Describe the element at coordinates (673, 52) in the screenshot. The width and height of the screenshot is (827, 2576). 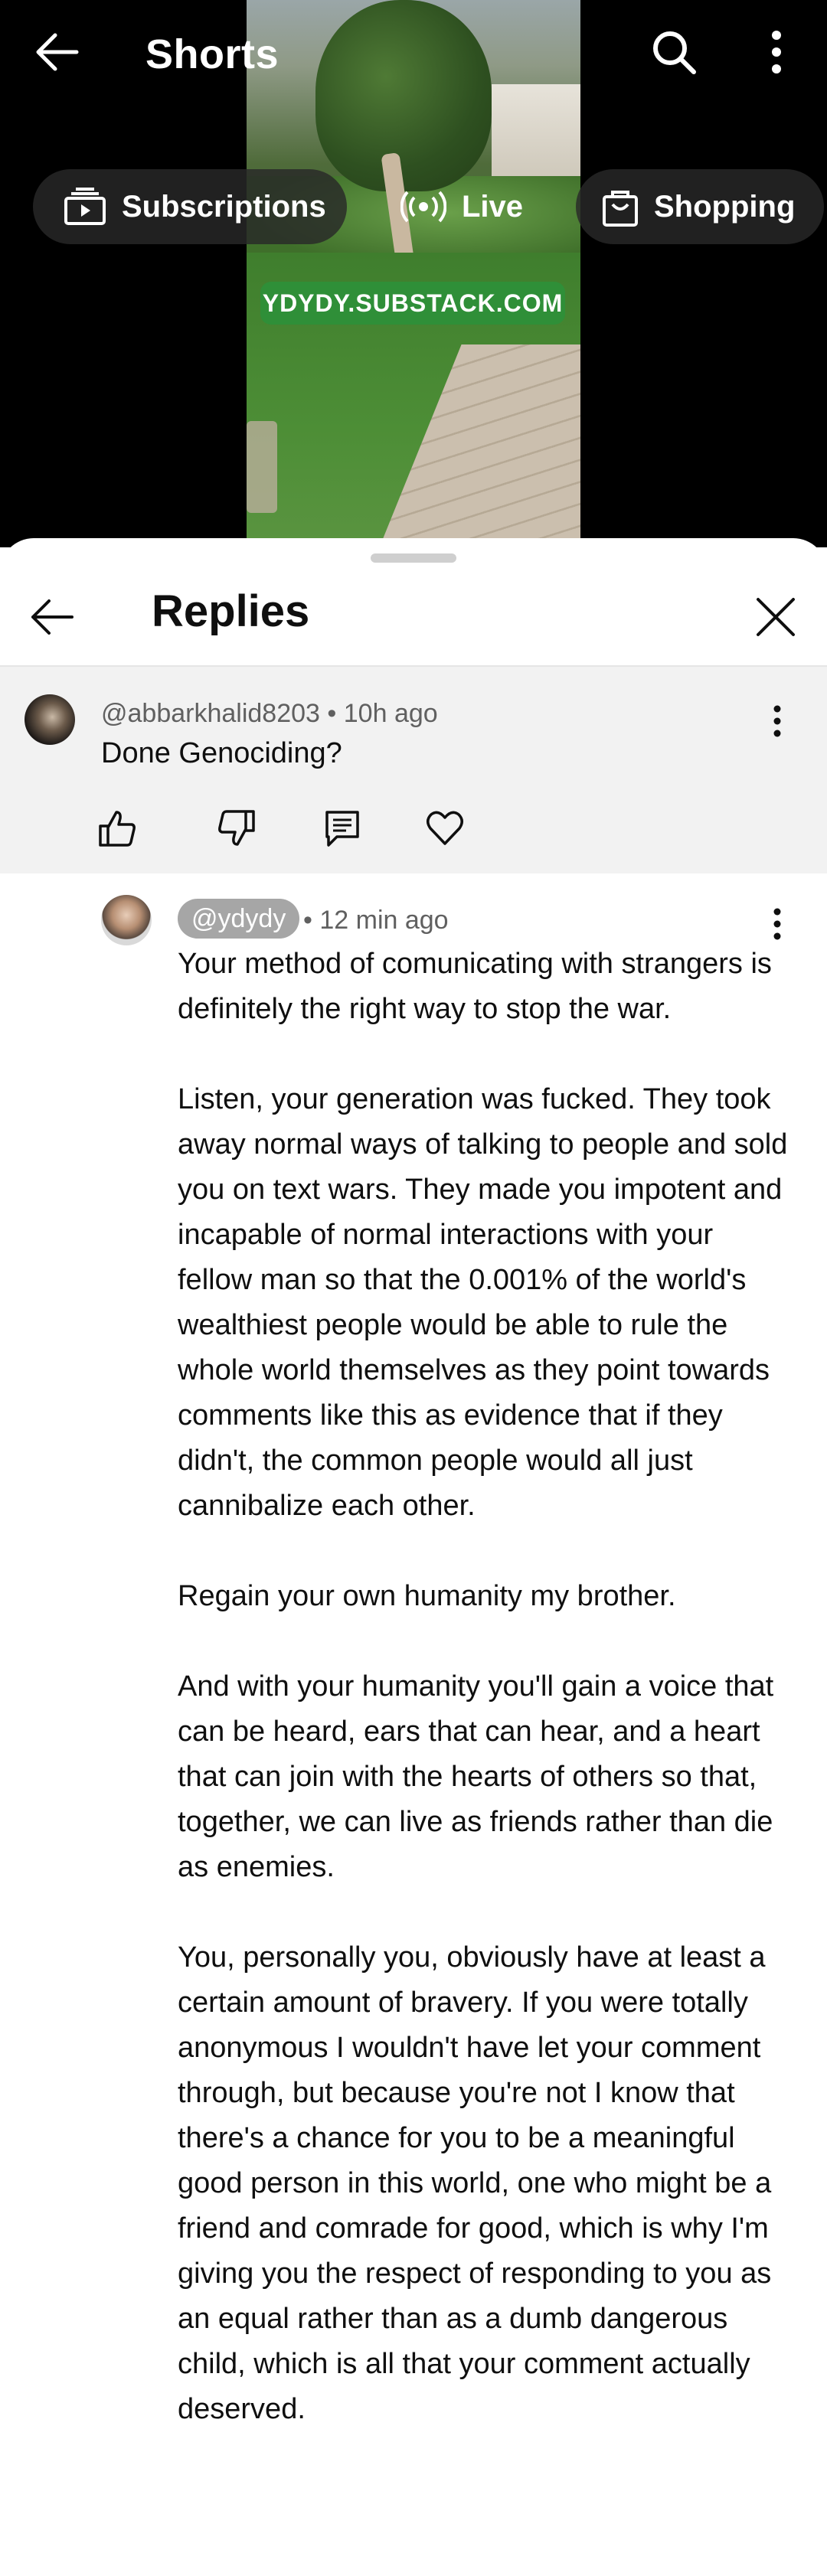
I see `search-icon` at that location.